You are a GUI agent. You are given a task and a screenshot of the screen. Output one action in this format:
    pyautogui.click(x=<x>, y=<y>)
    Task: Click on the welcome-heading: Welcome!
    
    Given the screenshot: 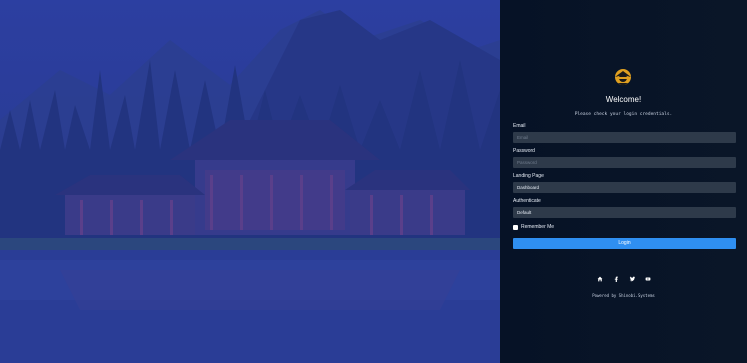 What is the action you would take?
    pyautogui.click(x=623, y=99)
    